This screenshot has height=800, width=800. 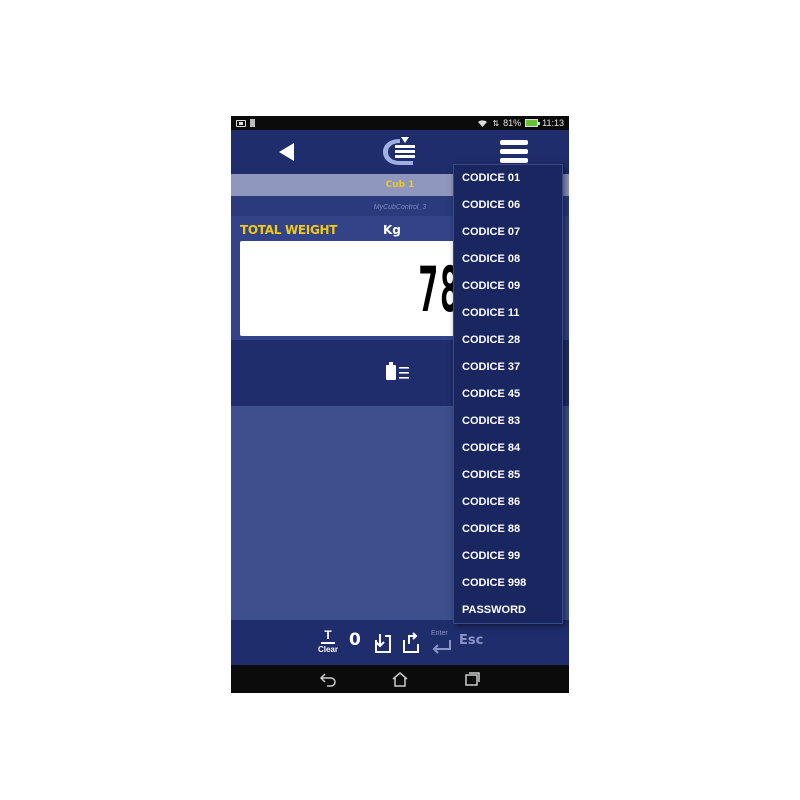 What do you see at coordinates (252, 123) in the screenshot?
I see `sim-icon` at bounding box center [252, 123].